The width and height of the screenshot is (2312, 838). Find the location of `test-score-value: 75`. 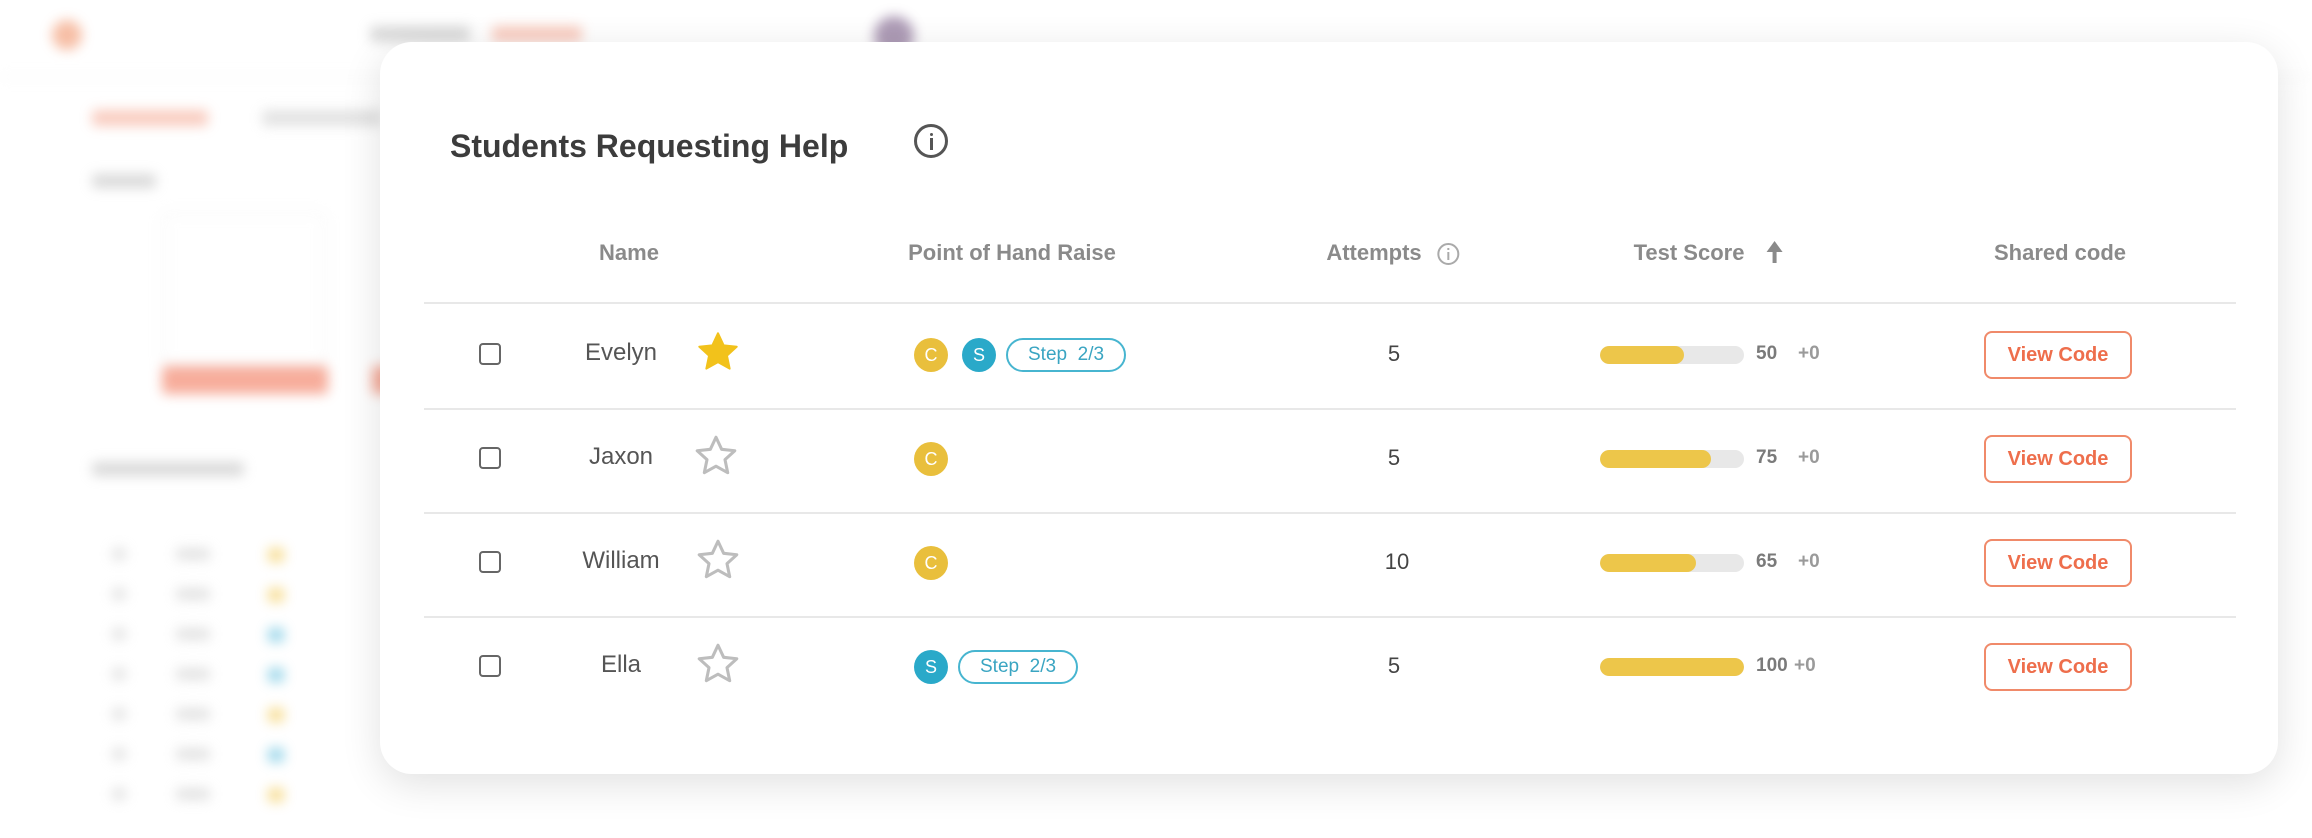

test-score-value: 75 is located at coordinates (1767, 457).